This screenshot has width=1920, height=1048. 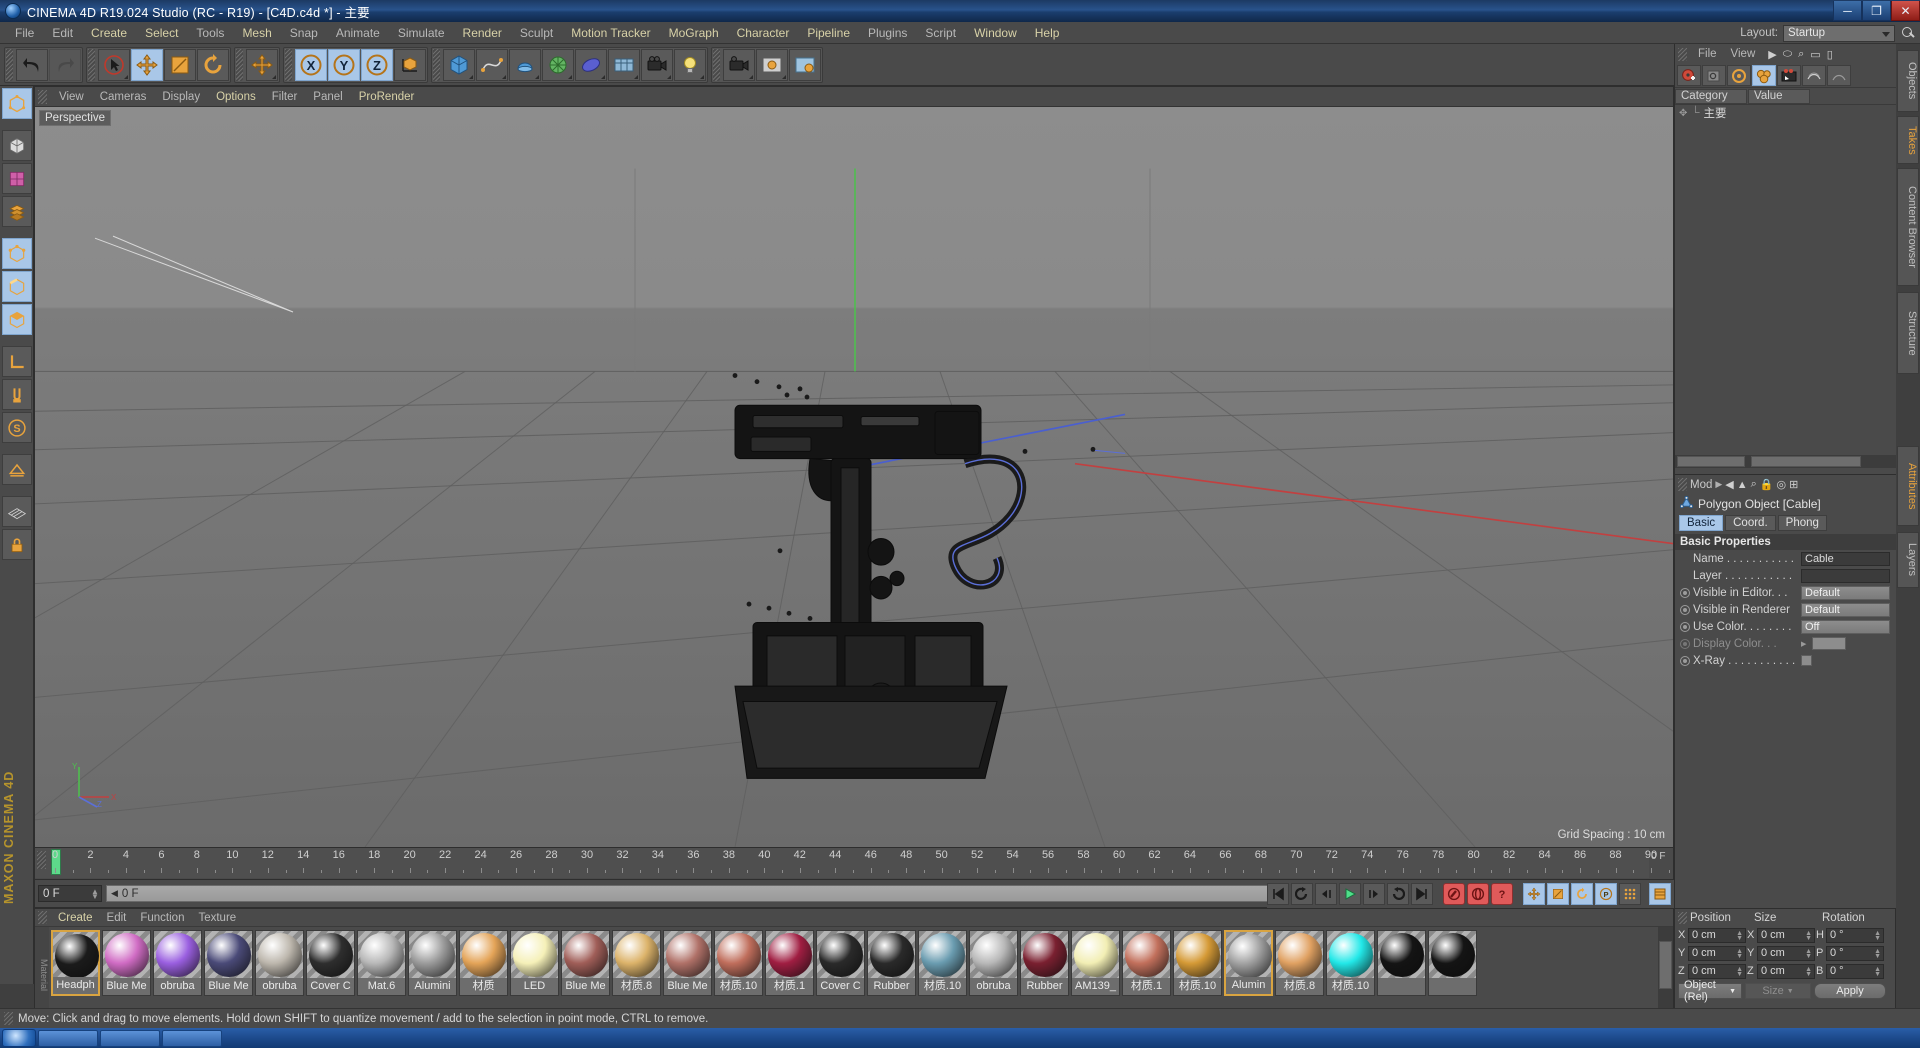 I want to click on object-manager-horizontal-scrollbar, so click(x=1785, y=461).